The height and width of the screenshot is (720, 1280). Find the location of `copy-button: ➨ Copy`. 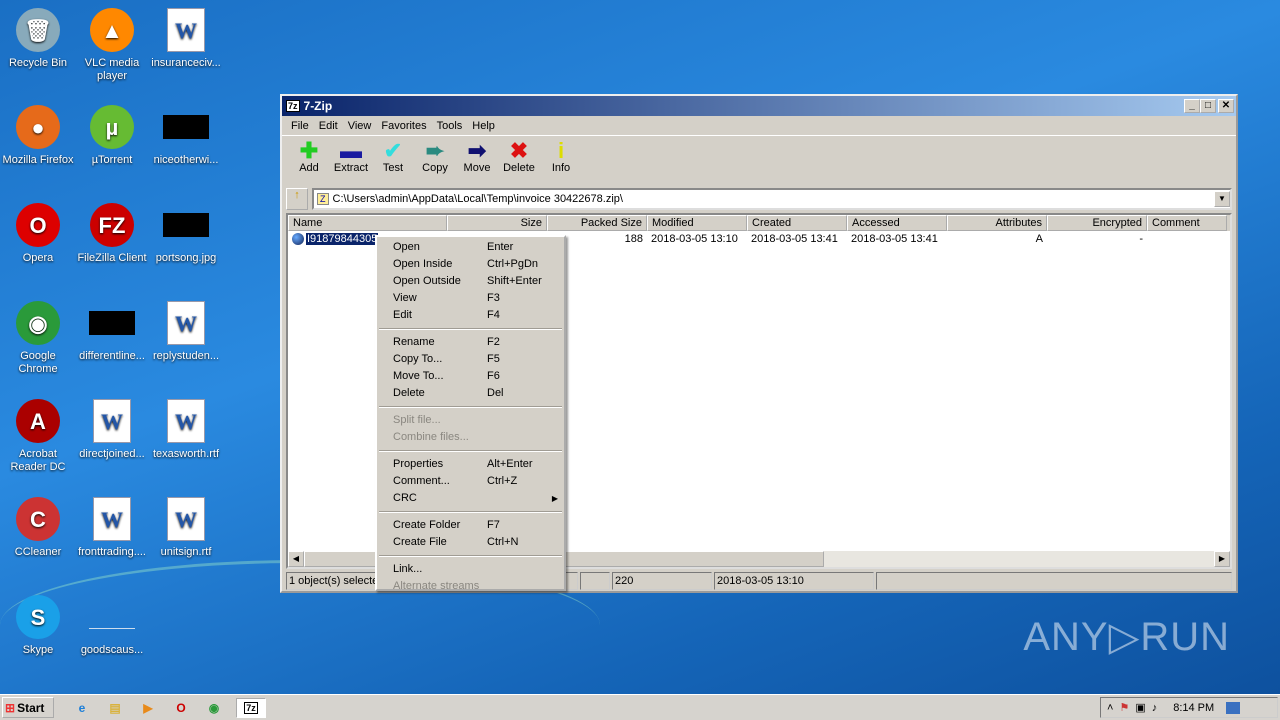

copy-button: ➨ Copy is located at coordinates (435, 158).